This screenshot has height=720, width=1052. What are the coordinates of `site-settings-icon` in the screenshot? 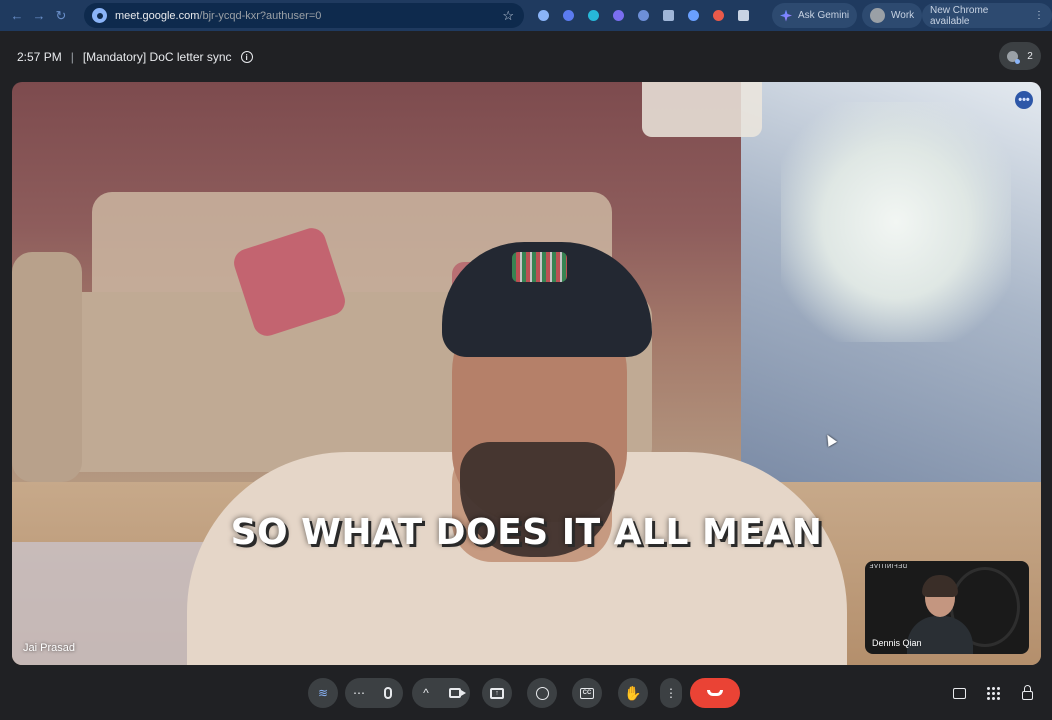 It's located at (99, 15).